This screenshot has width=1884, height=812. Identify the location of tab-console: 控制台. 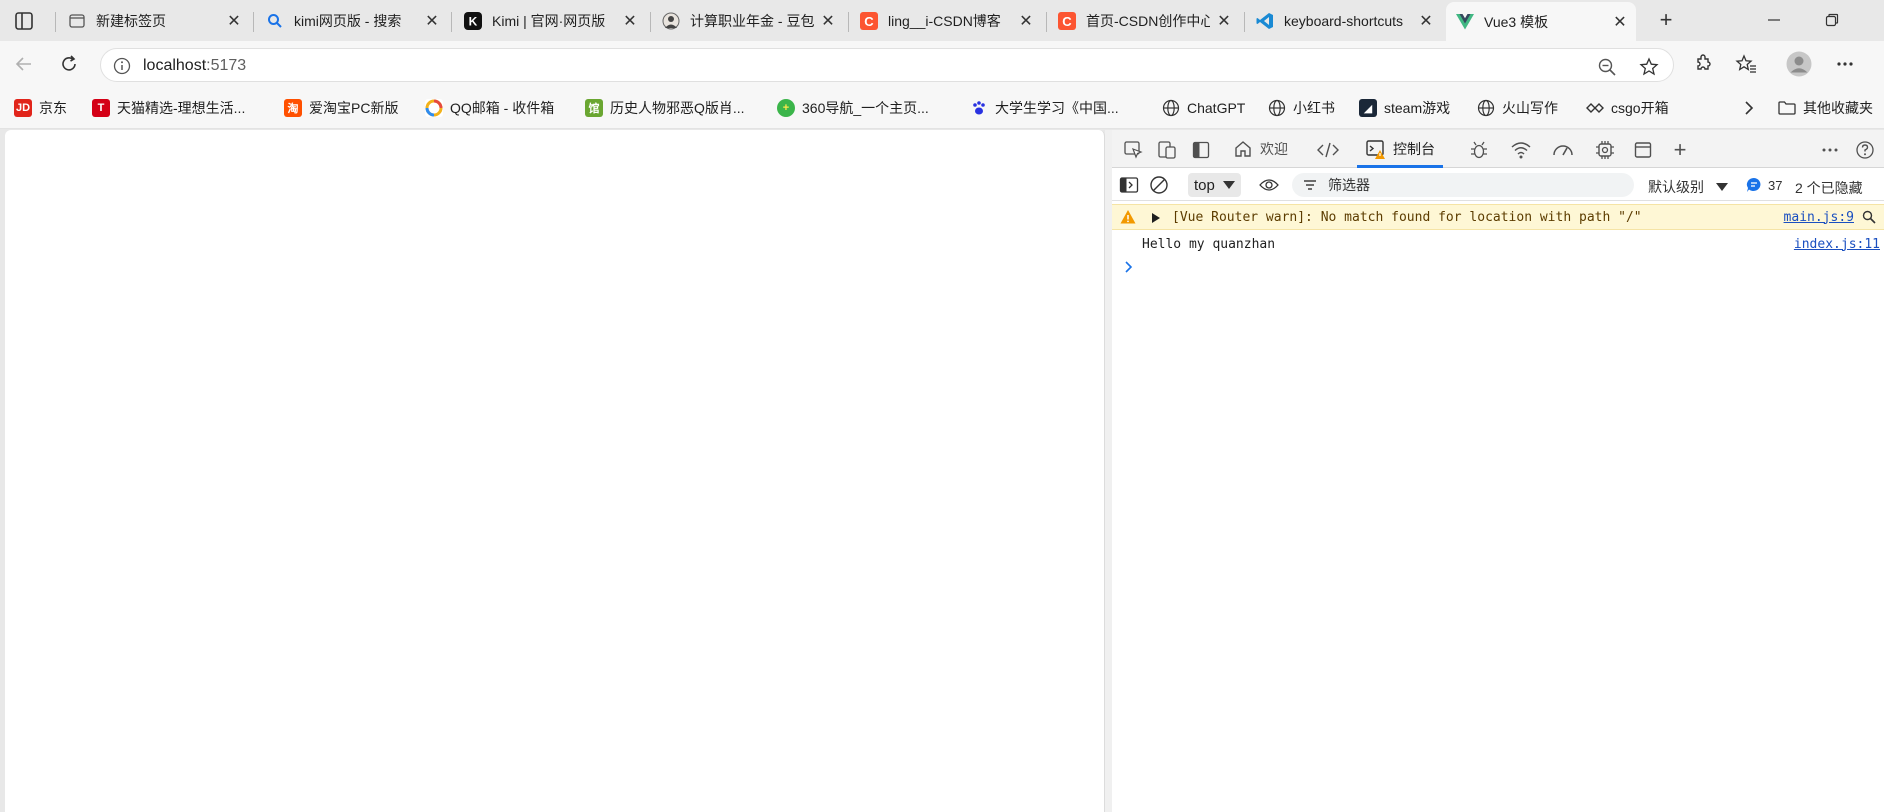
(1400, 149).